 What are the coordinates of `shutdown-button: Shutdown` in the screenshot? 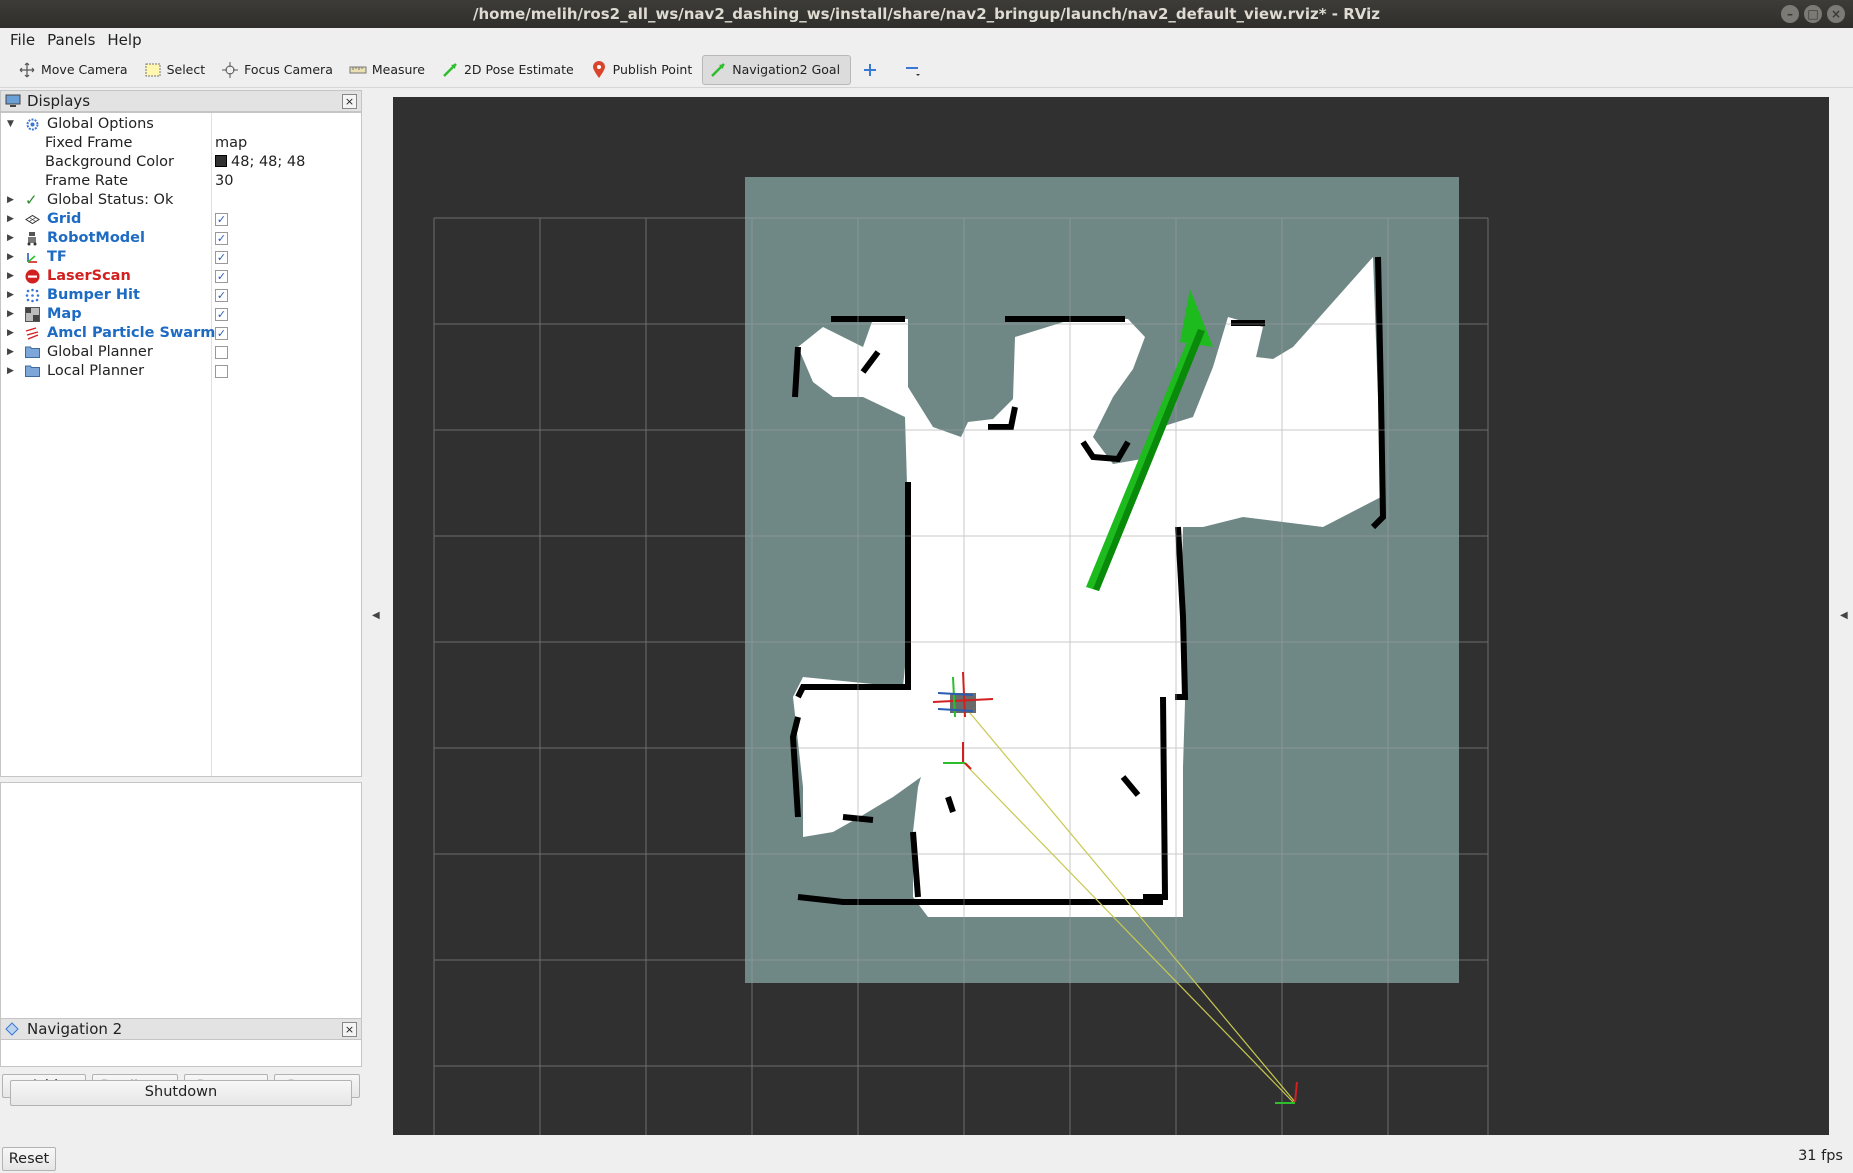 It's located at (181, 1093).